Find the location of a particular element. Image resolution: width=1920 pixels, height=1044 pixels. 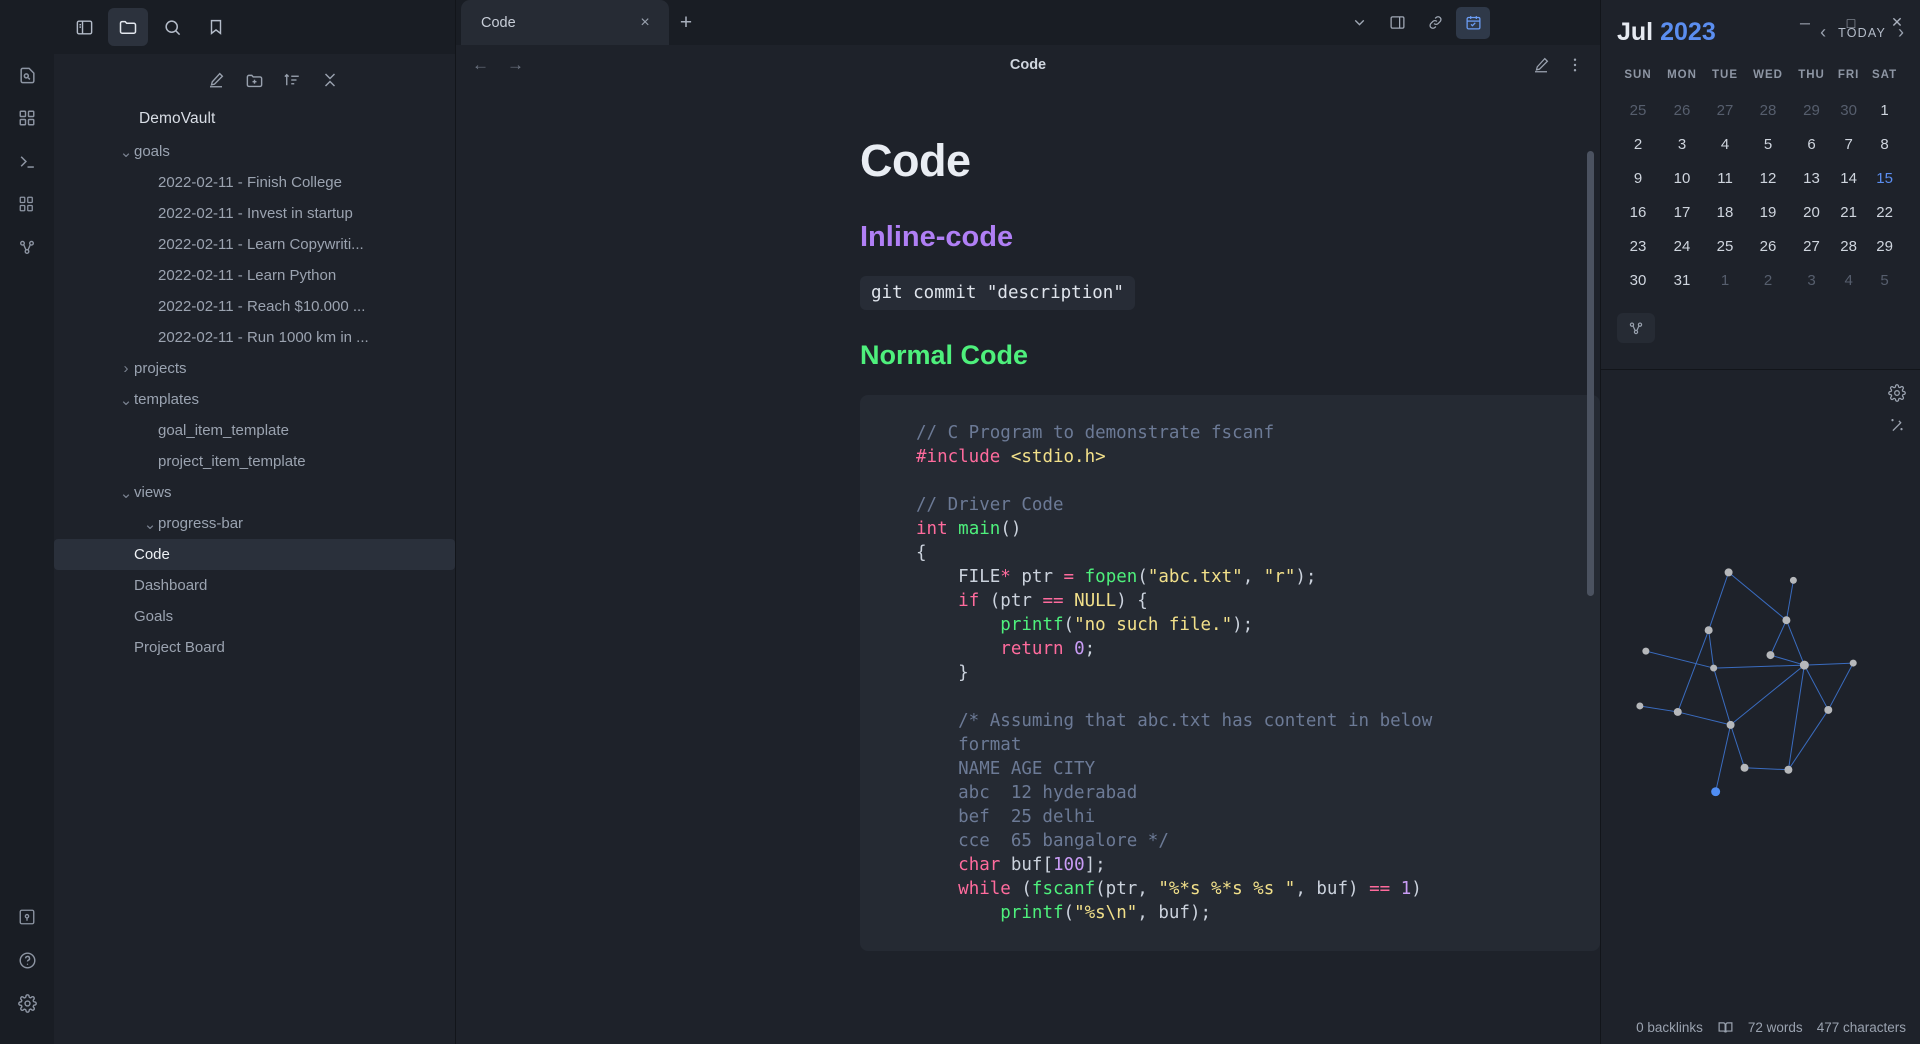

tree-folder-projects: › projects is located at coordinates (254, 368).